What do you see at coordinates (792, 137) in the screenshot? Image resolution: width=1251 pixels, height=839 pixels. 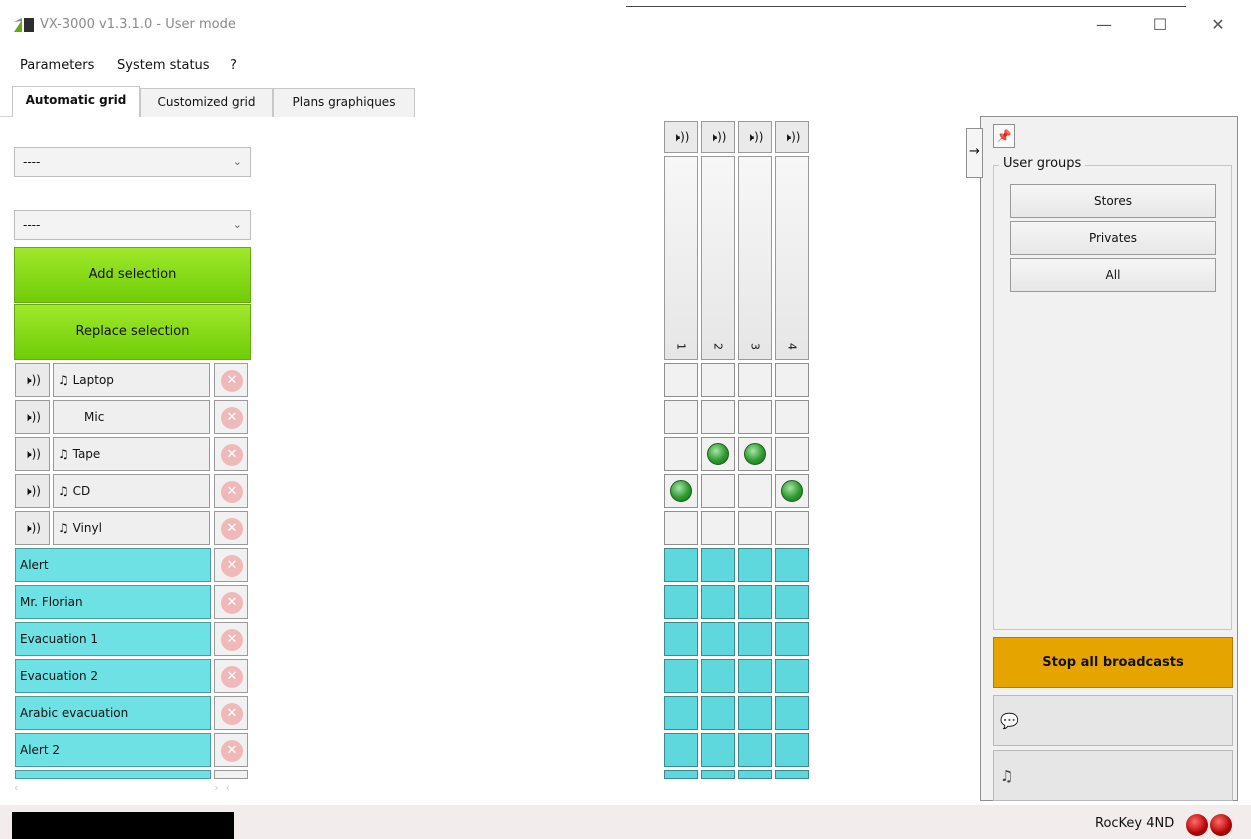 I see `zone-4-speaker-button: 🕨))` at bounding box center [792, 137].